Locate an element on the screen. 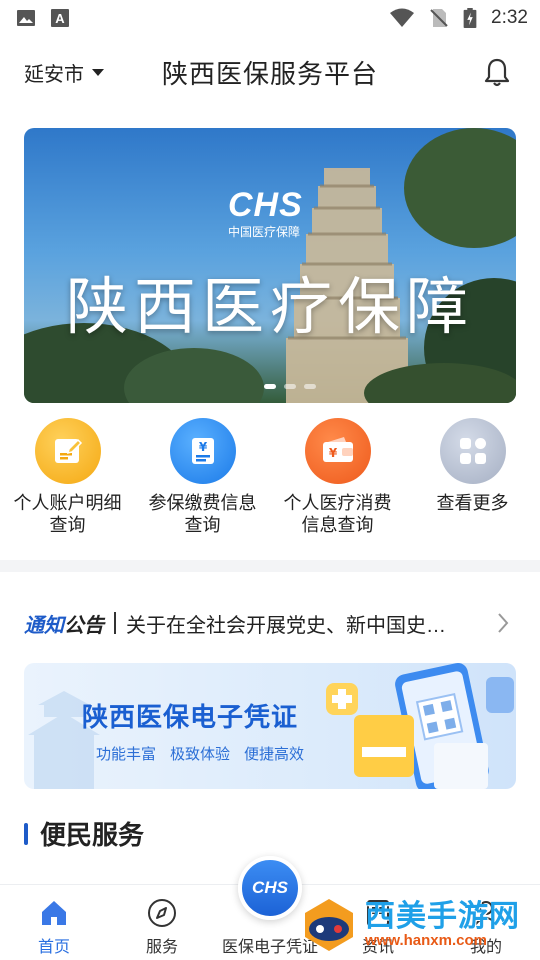 Image resolution: width=540 pixels, height=960 pixels. chs-logo: CHS 中国医疗保障 is located at coordinates (265, 213).